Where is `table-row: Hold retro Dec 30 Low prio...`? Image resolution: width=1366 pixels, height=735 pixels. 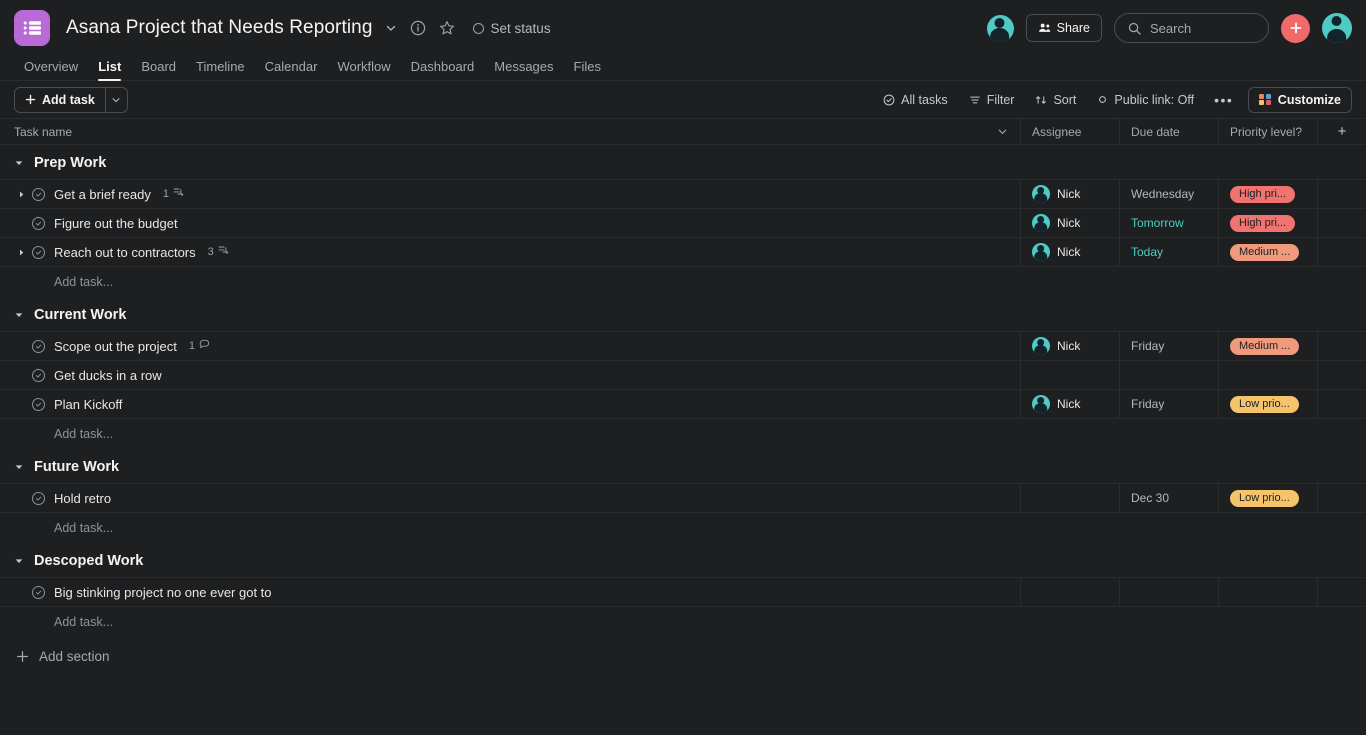 table-row: Hold retro Dec 30 Low prio... is located at coordinates (683, 498).